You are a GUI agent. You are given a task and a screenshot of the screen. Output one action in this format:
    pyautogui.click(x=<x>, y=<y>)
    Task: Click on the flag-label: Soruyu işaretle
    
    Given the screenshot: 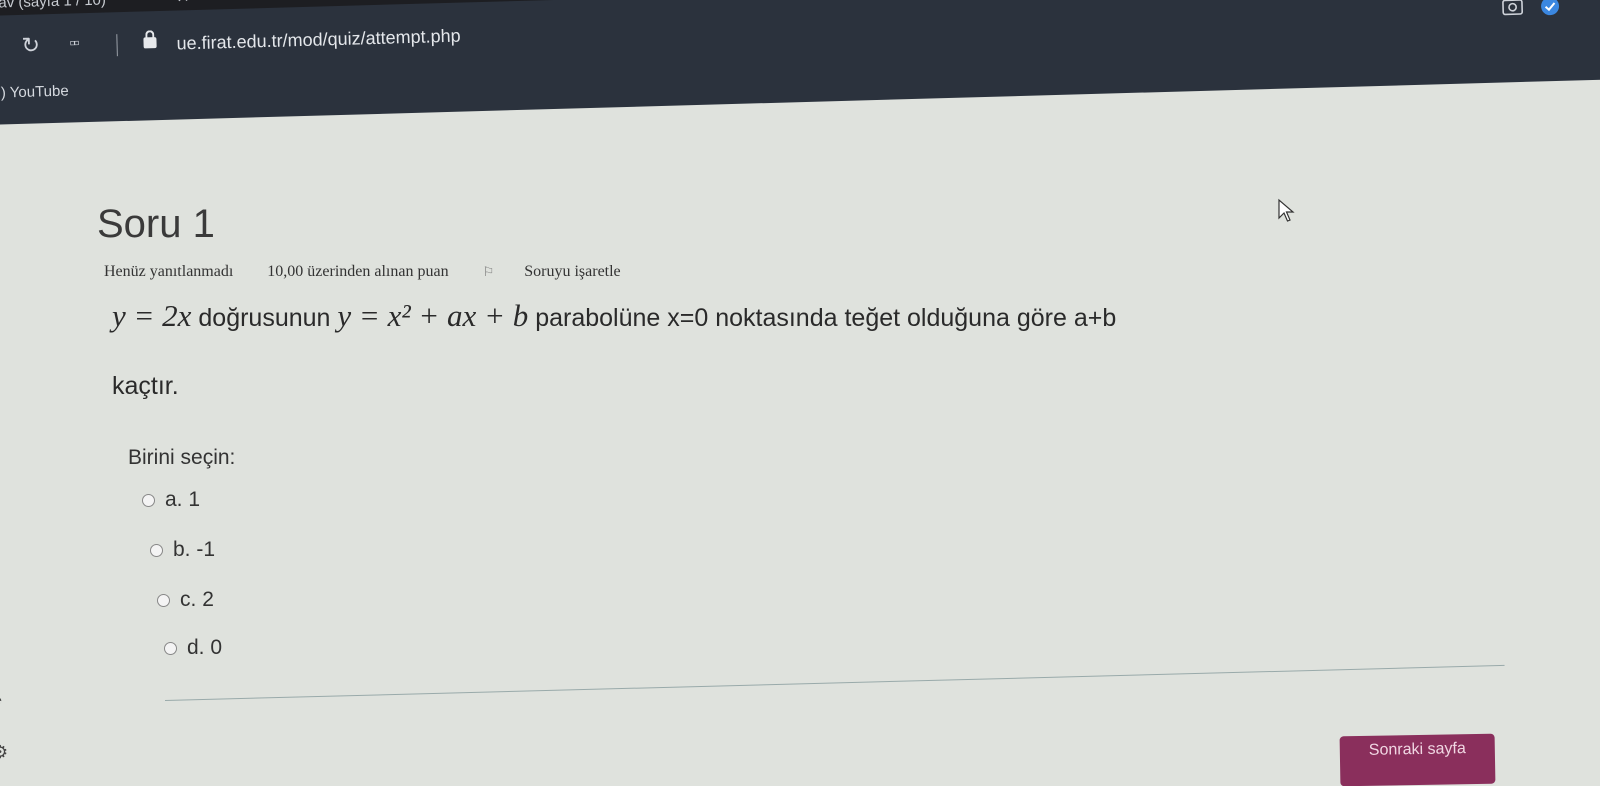 What is the action you would take?
    pyautogui.click(x=572, y=271)
    